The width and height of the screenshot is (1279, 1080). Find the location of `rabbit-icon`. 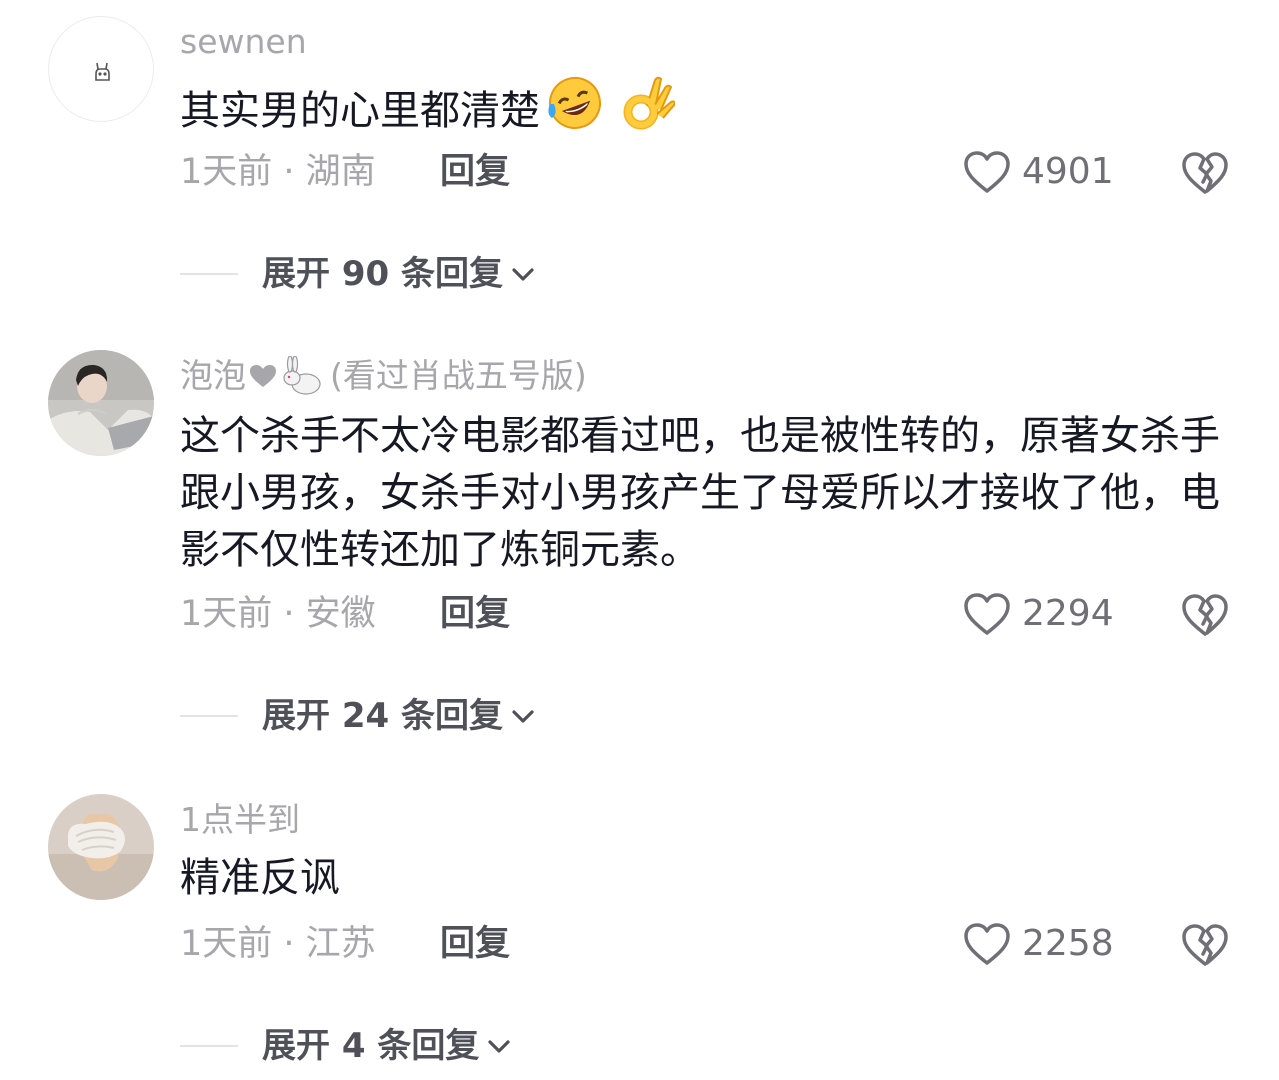

rabbit-icon is located at coordinates (302, 375).